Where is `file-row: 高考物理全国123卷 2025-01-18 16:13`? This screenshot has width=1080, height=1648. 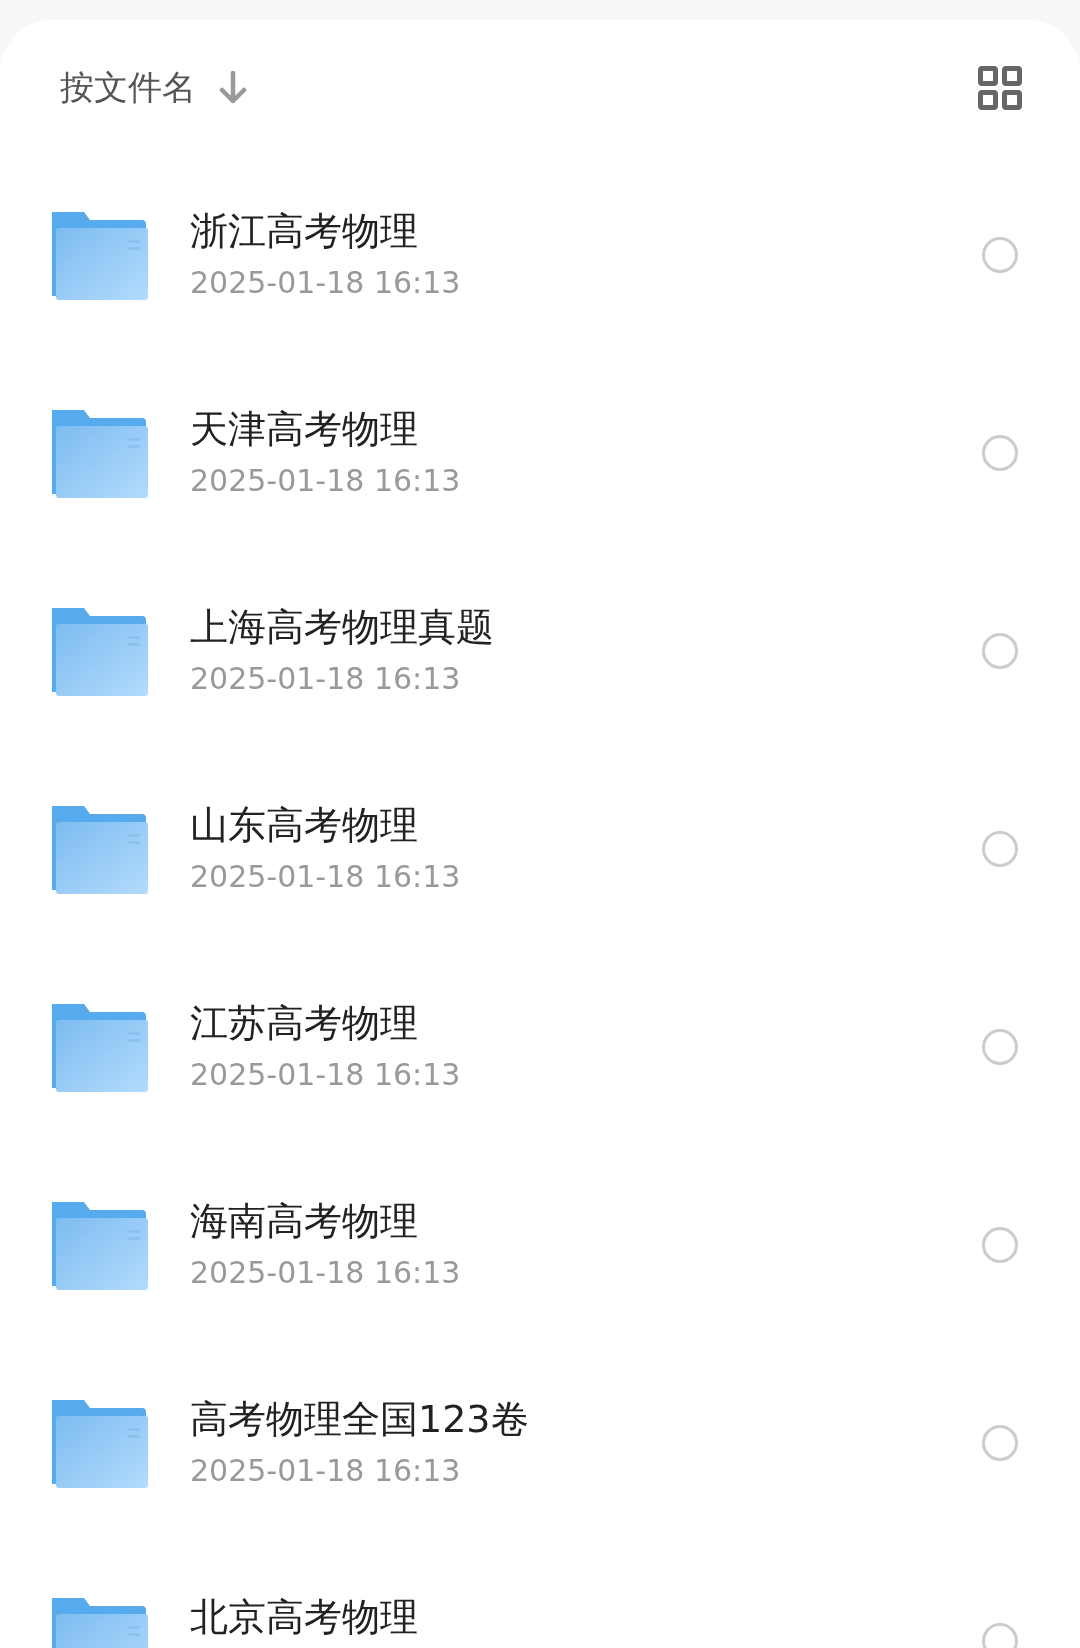
file-row: 高考物理全国123卷 2025-01-18 16:13 is located at coordinates (540, 1443).